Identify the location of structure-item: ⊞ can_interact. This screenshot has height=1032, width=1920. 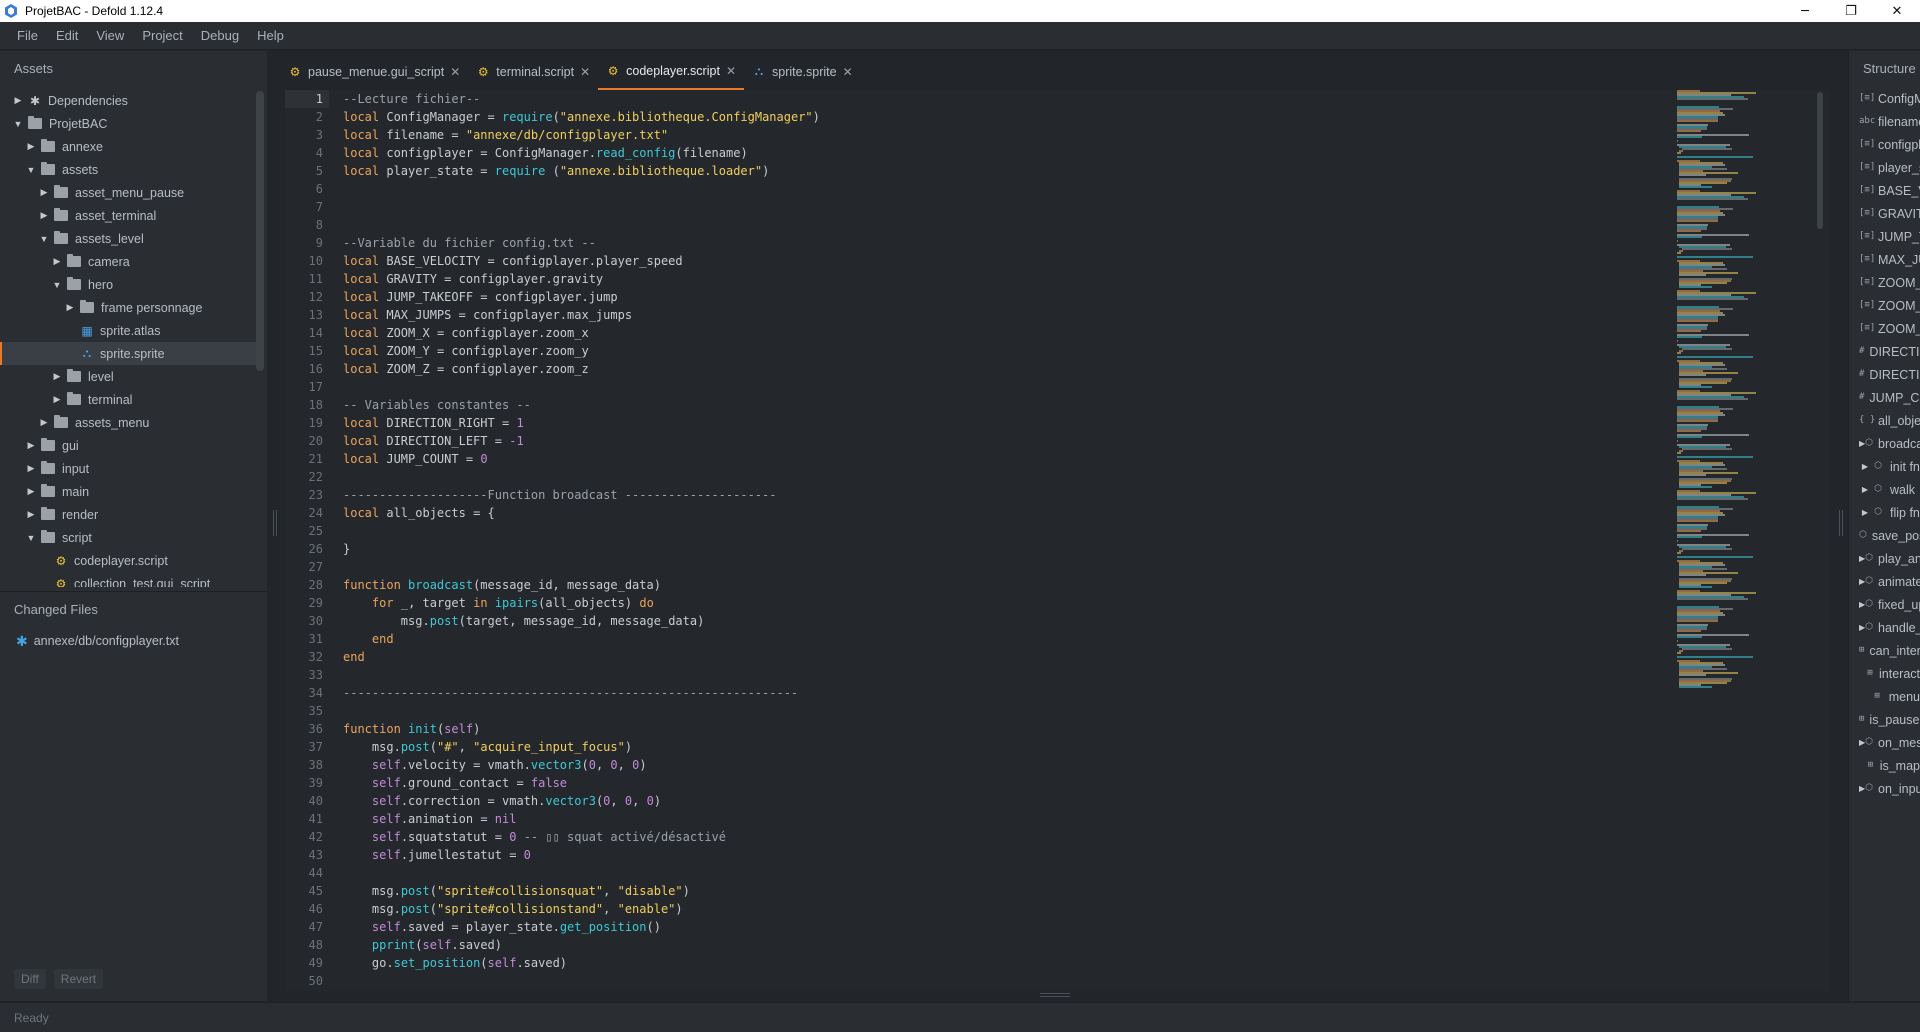
(1884, 650).